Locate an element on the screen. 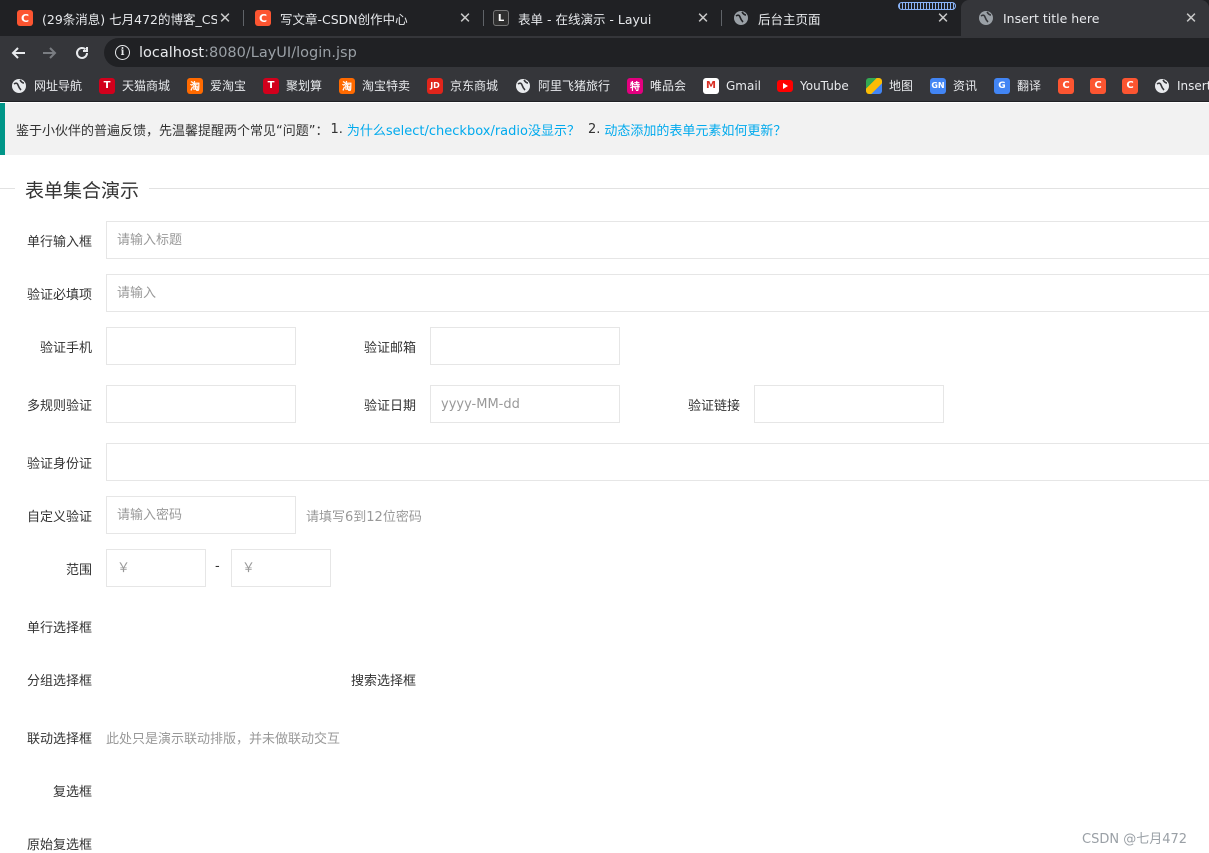  checkbox-label: 复选框 is located at coordinates (72, 792).